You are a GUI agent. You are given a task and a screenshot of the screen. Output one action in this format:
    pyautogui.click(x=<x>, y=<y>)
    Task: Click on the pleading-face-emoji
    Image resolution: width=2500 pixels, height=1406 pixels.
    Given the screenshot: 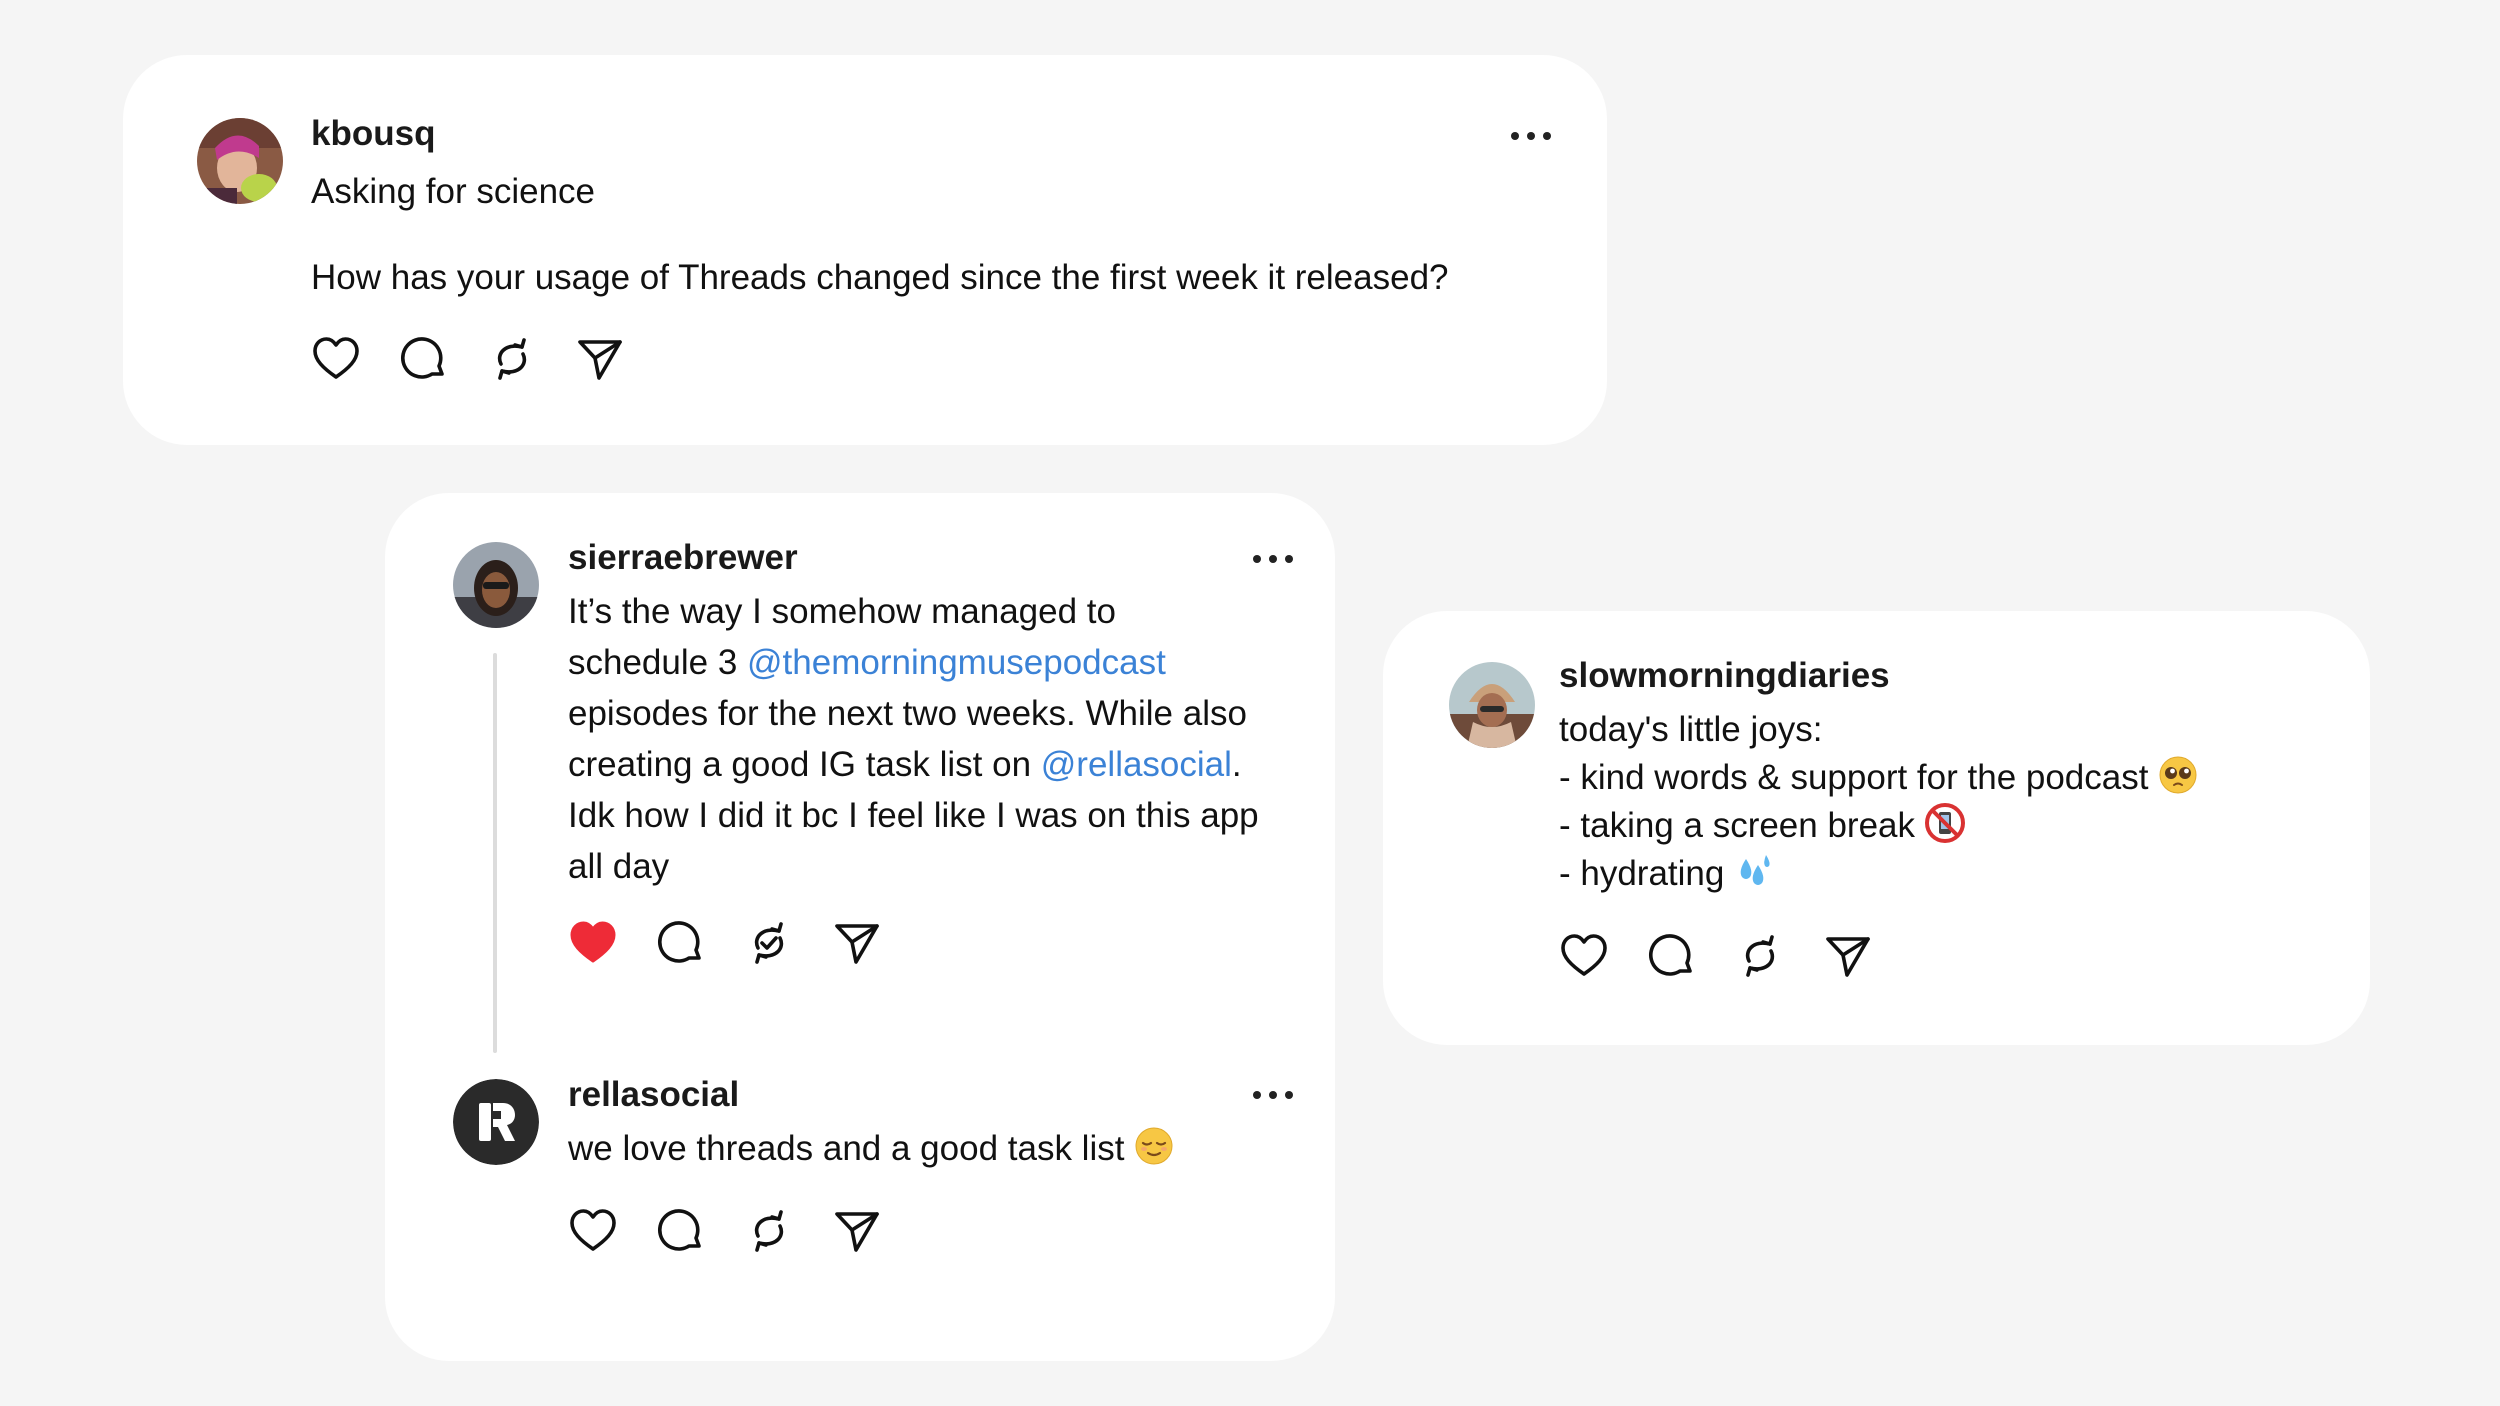 What is the action you would take?
    pyautogui.click(x=2178, y=775)
    